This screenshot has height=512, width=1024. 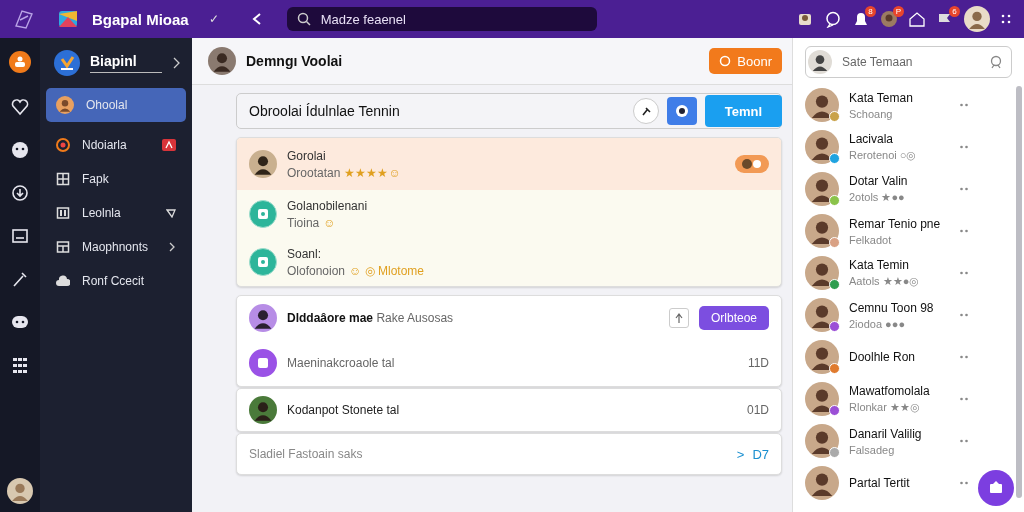 I want to click on message-icon, so click(x=20, y=322).